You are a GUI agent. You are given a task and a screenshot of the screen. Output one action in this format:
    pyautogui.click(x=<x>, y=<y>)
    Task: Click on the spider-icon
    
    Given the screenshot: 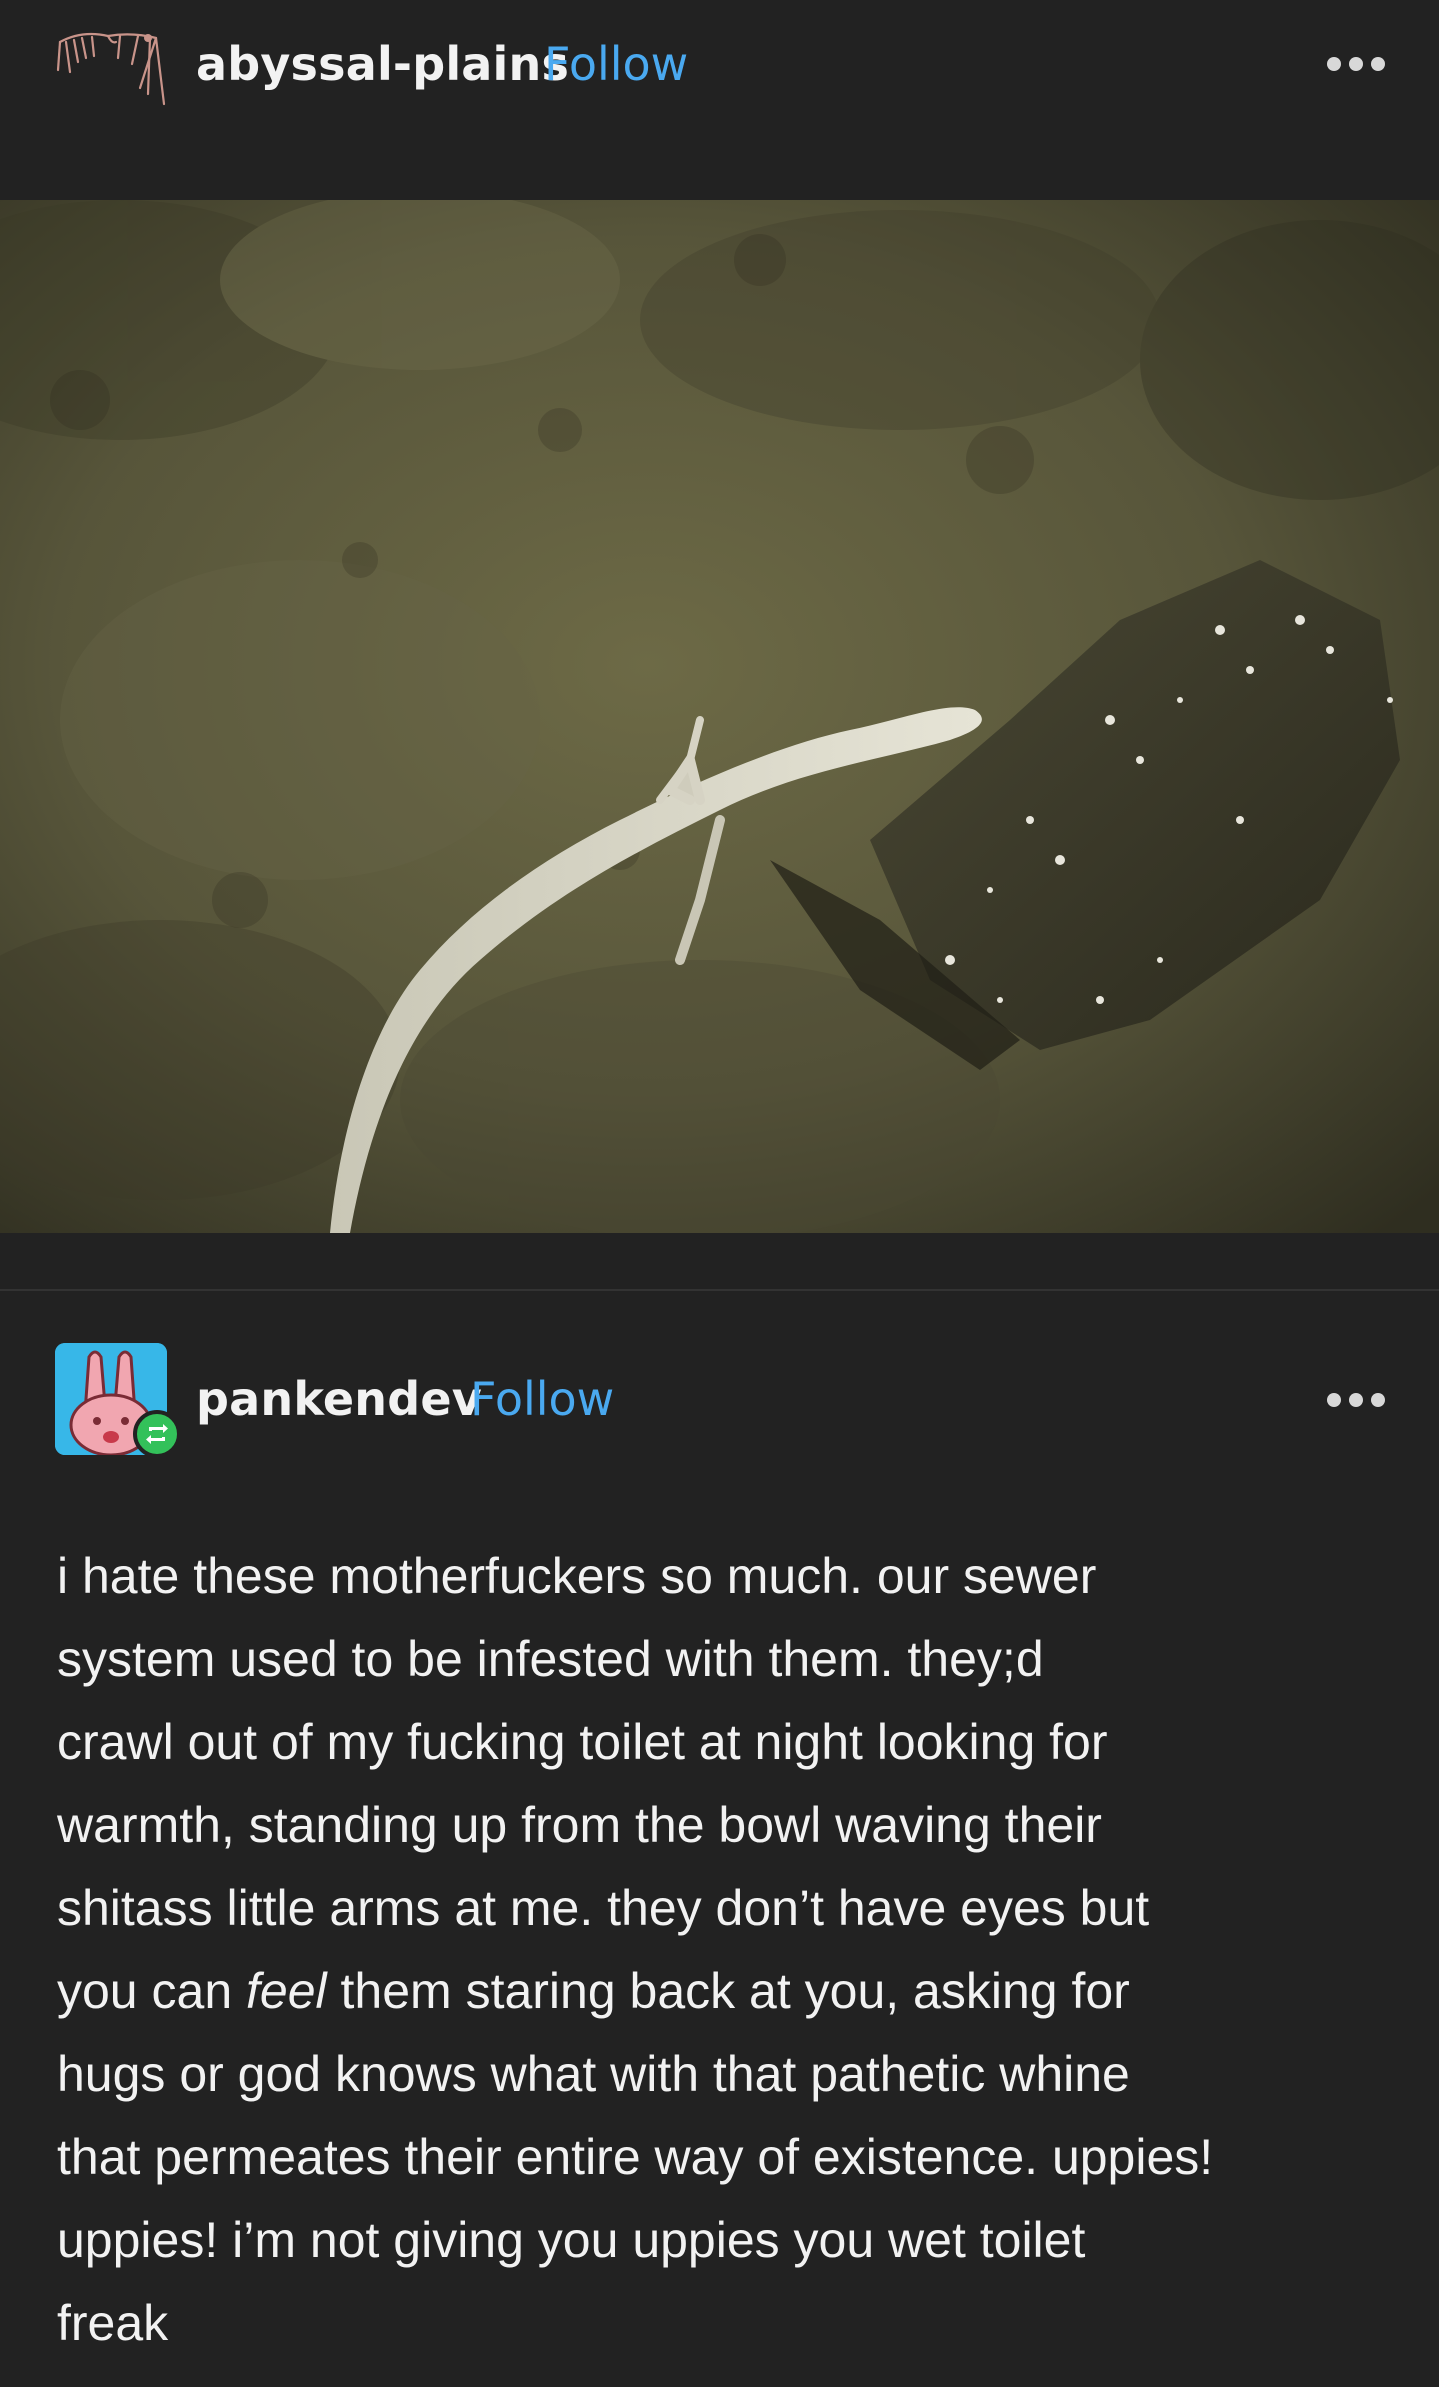 What is the action you would take?
    pyautogui.click(x=111, y=66)
    